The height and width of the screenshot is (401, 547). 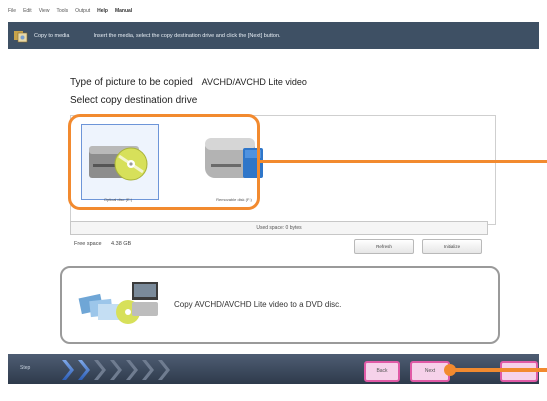 What do you see at coordinates (123, 11) in the screenshot?
I see `menu-manual: Manual` at bounding box center [123, 11].